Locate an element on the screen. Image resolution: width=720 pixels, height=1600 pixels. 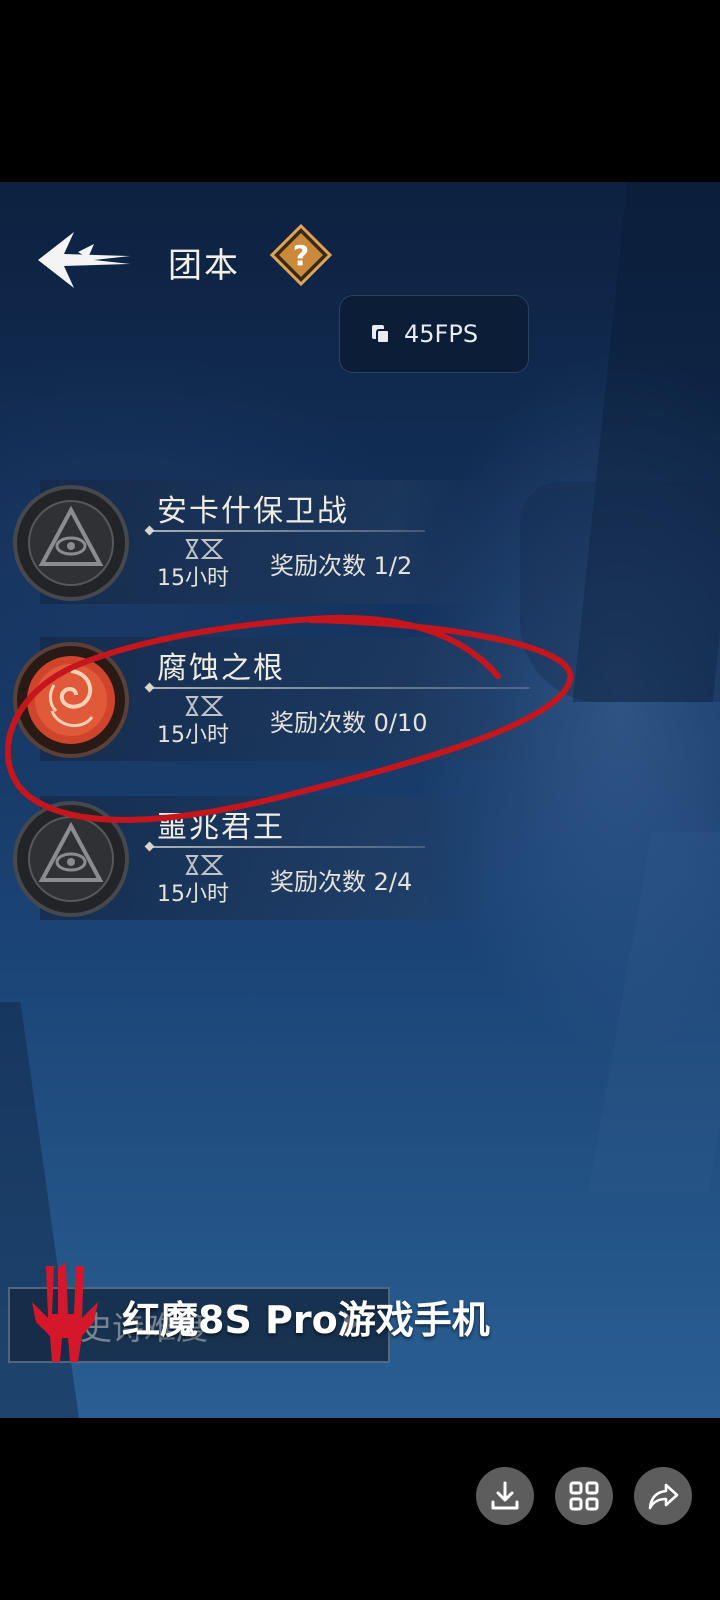
download-button is located at coordinates (505, 1496).